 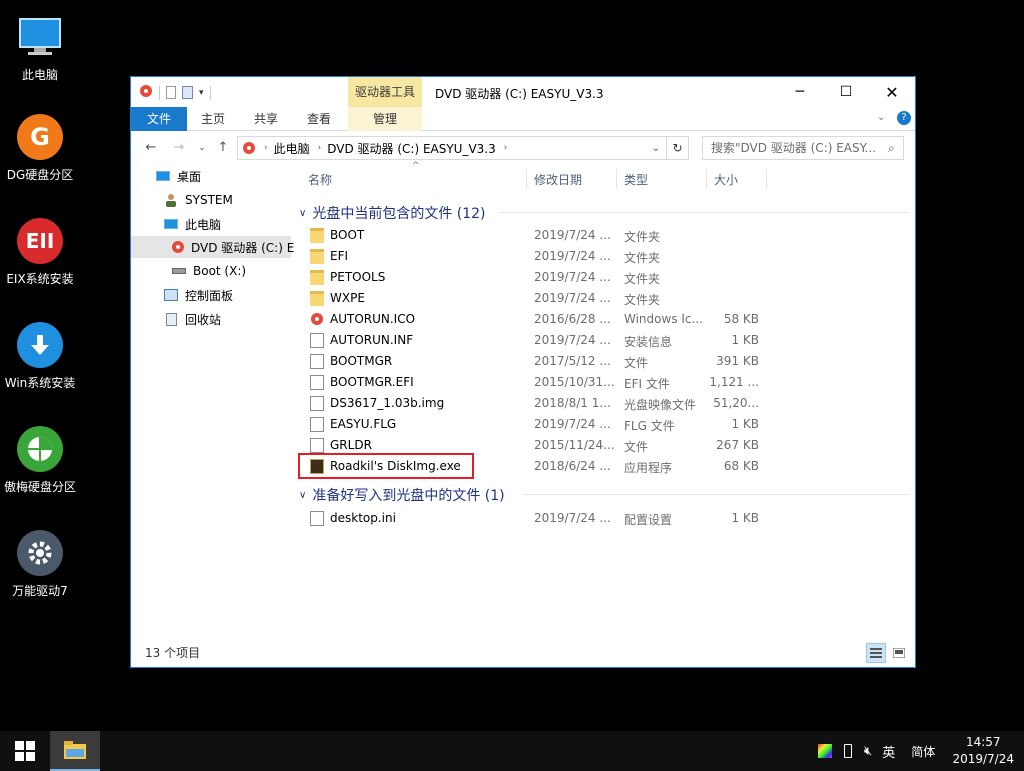 What do you see at coordinates (846, 92) in the screenshot?
I see `maximize-button: ☐` at bounding box center [846, 92].